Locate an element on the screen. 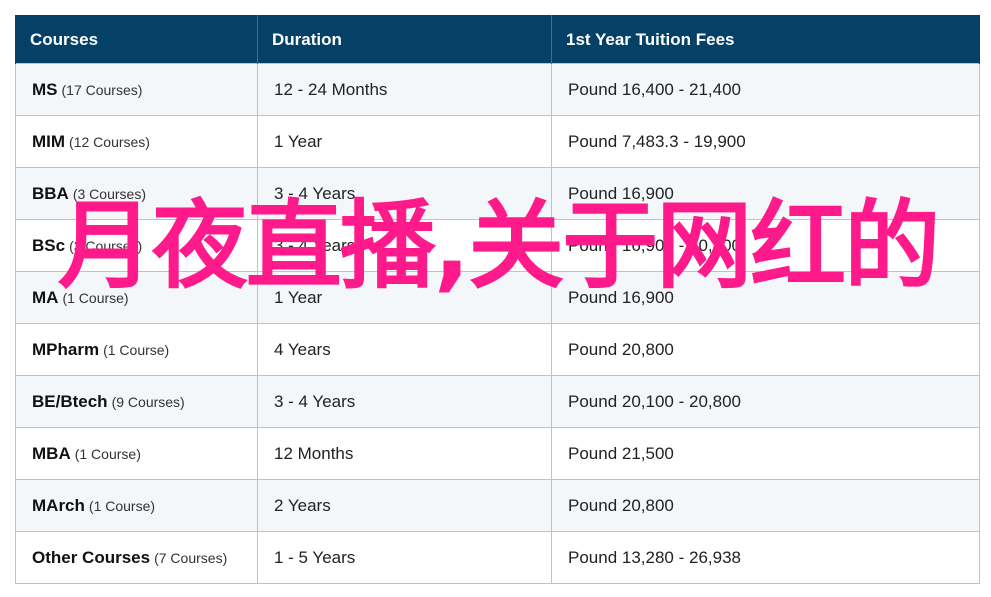 This screenshot has height=597, width=991. cell-course: MA (1 Course) is located at coordinates (136, 297).